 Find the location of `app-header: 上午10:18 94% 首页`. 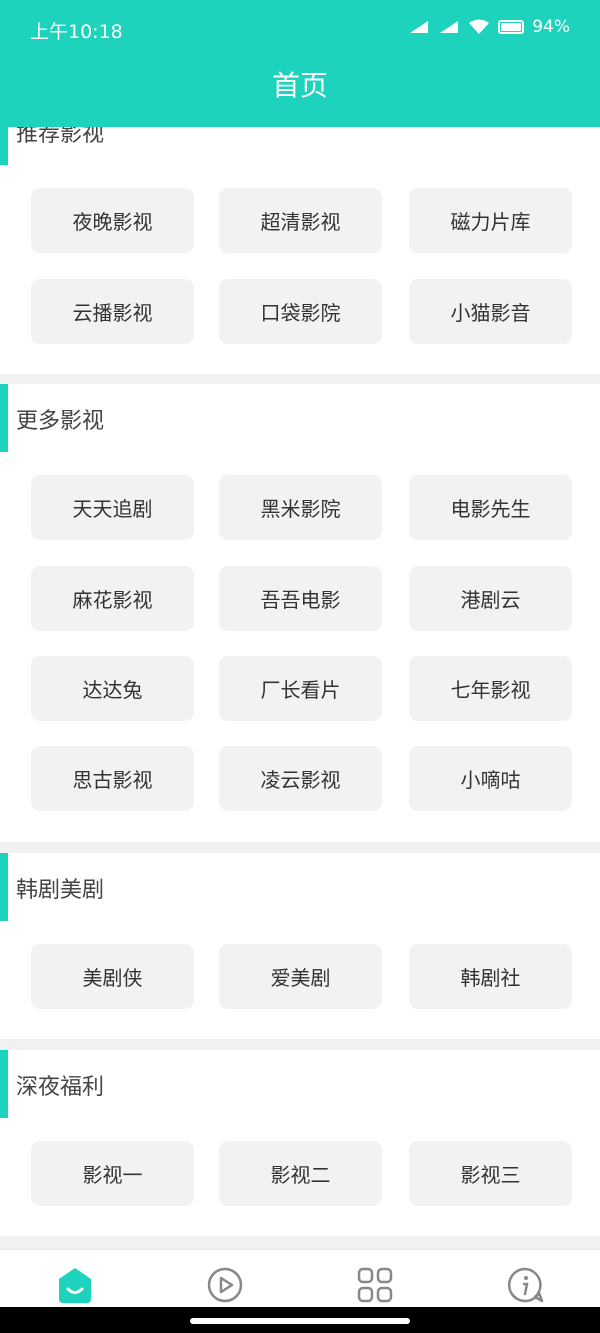

app-header: 上午10:18 94% 首页 is located at coordinates (300, 63).